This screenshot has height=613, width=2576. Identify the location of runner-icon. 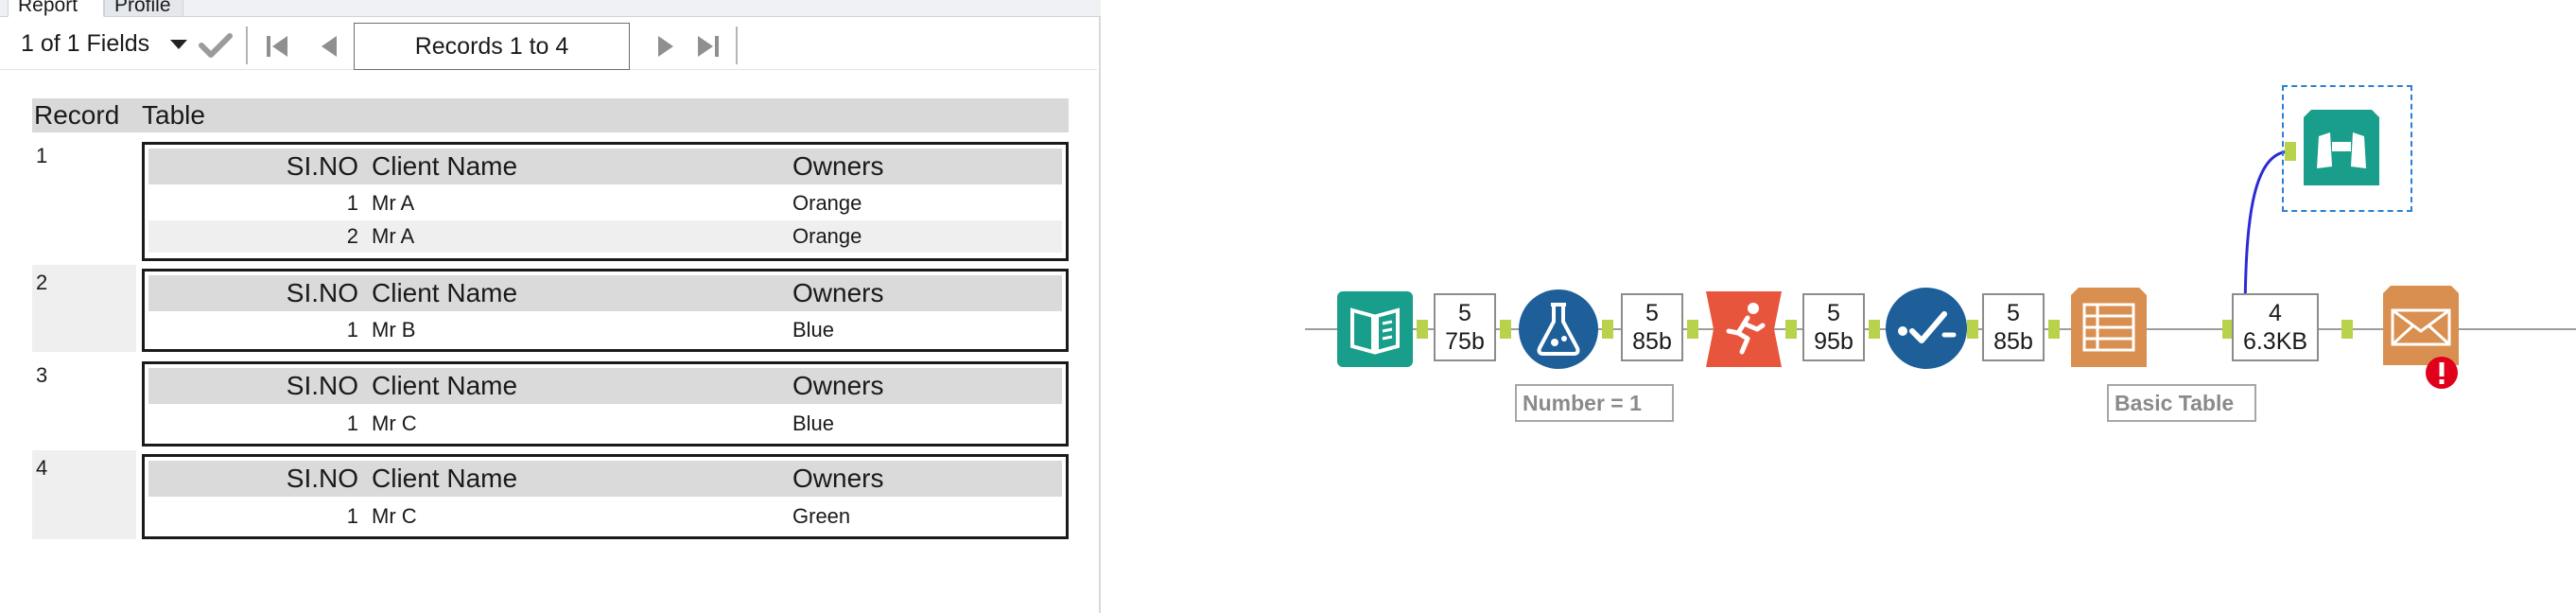
(1744, 329).